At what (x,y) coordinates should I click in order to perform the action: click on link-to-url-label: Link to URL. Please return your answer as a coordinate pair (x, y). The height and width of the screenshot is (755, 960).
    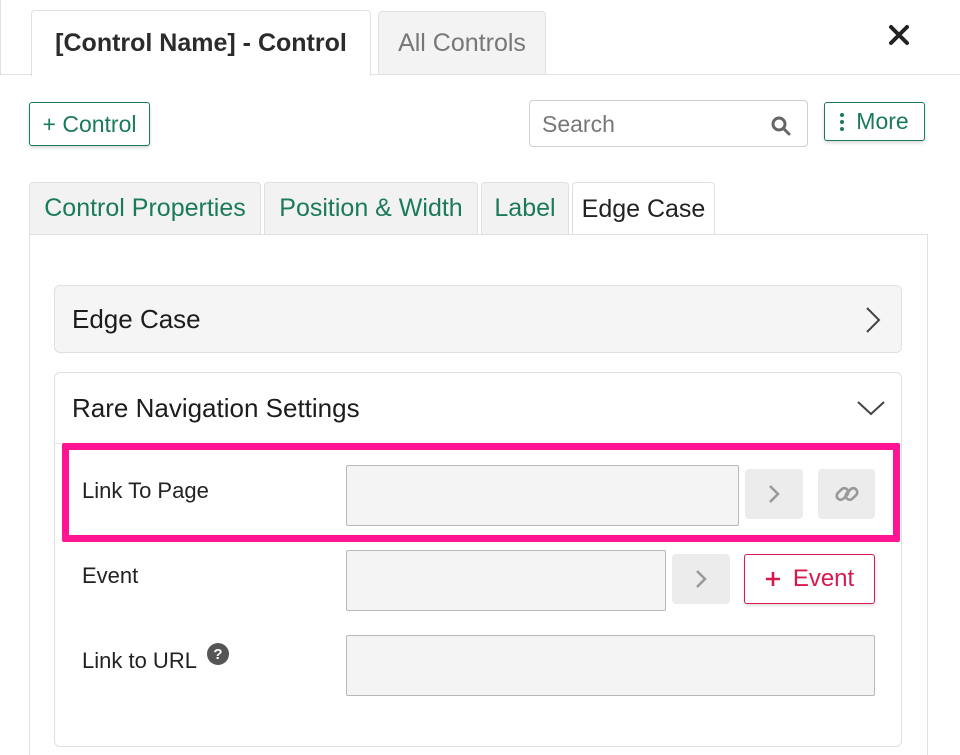
    Looking at the image, I should click on (139, 660).